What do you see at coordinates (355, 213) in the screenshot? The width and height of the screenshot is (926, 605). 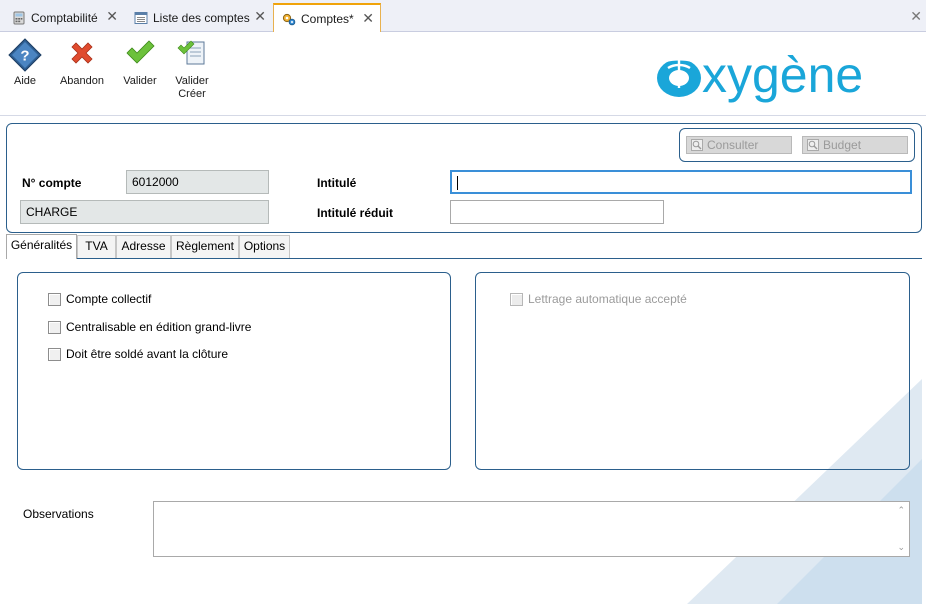 I see `intitule-reduit-label: Intitulé réduit` at bounding box center [355, 213].